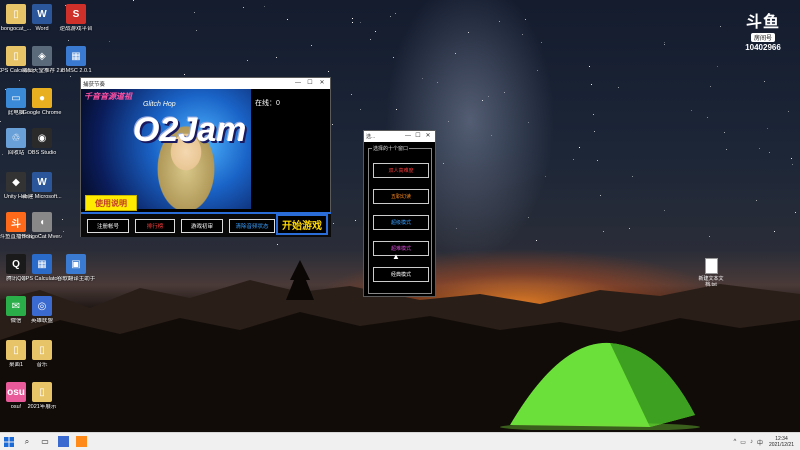  What do you see at coordinates (743, 442) in the screenshot?
I see `network-icon: ▭` at bounding box center [743, 442].